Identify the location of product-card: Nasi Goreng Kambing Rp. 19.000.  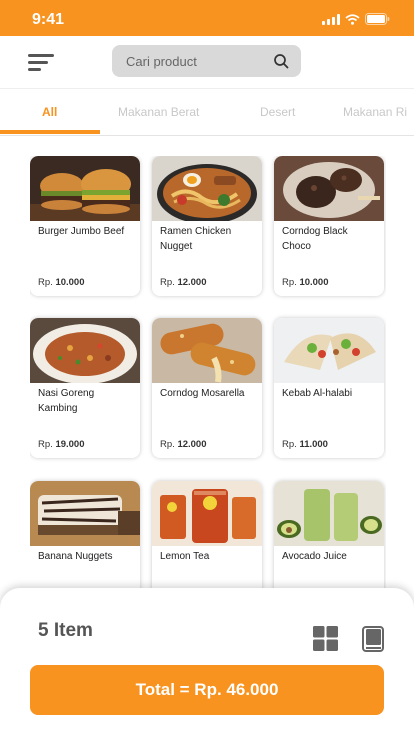
(85, 388).